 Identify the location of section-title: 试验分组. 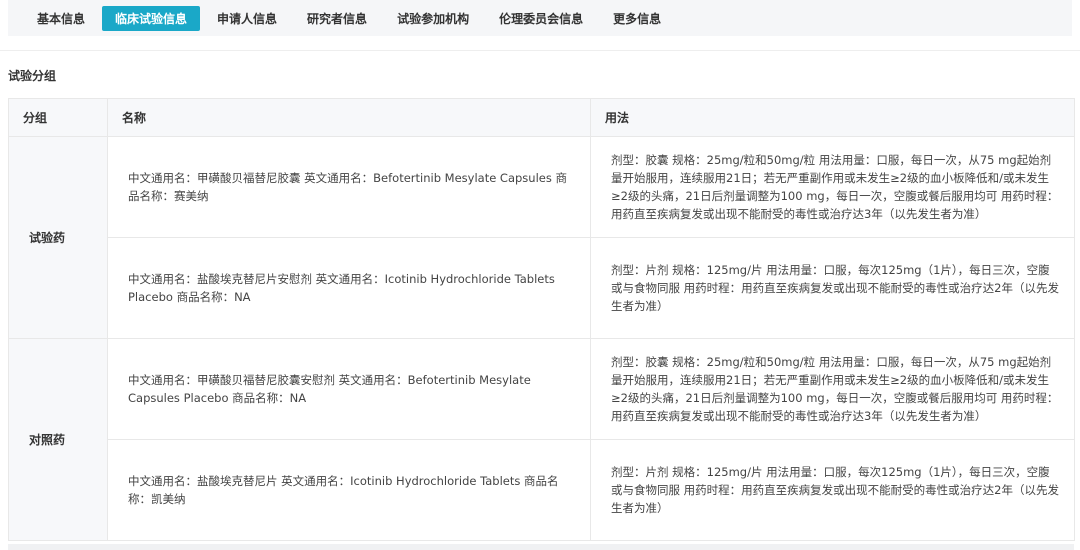
(32, 76).